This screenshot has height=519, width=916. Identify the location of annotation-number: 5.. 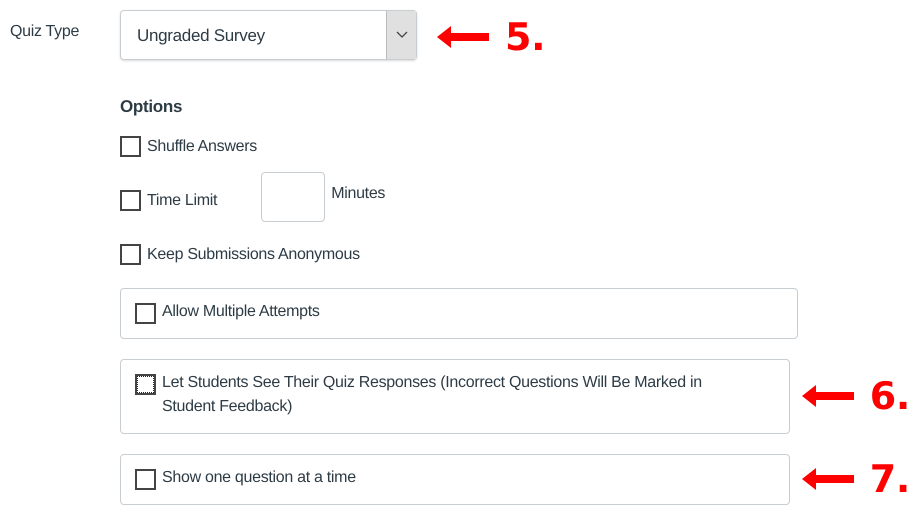
(525, 37).